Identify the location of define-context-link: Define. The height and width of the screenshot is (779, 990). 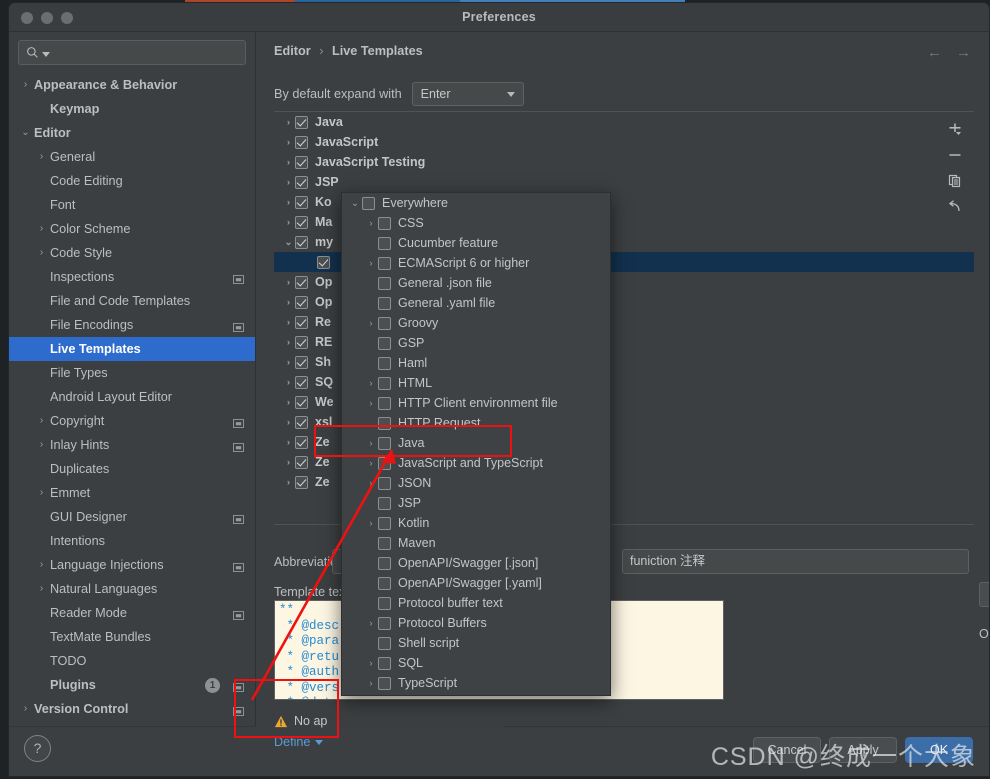
(299, 742).